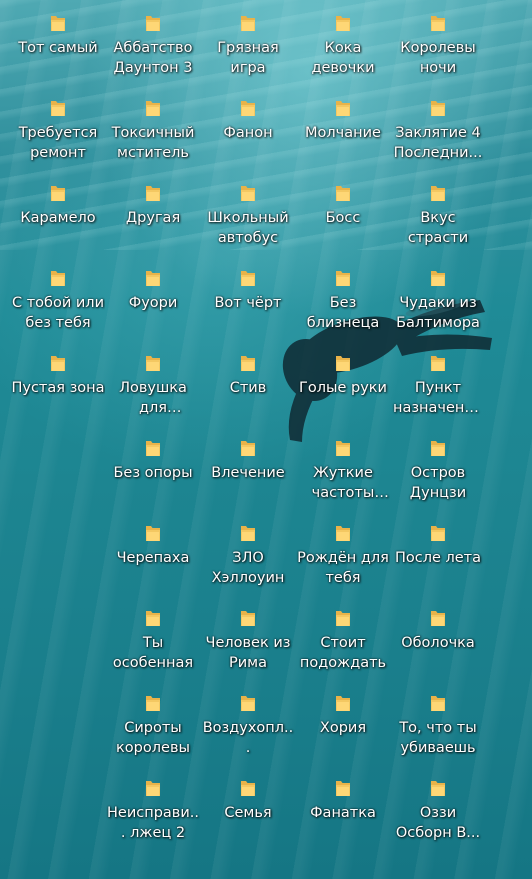 Image resolution: width=532 pixels, height=879 pixels. Describe the element at coordinates (248, 640) in the screenshot. I see `desktop-folder: Человек из Рима` at that location.